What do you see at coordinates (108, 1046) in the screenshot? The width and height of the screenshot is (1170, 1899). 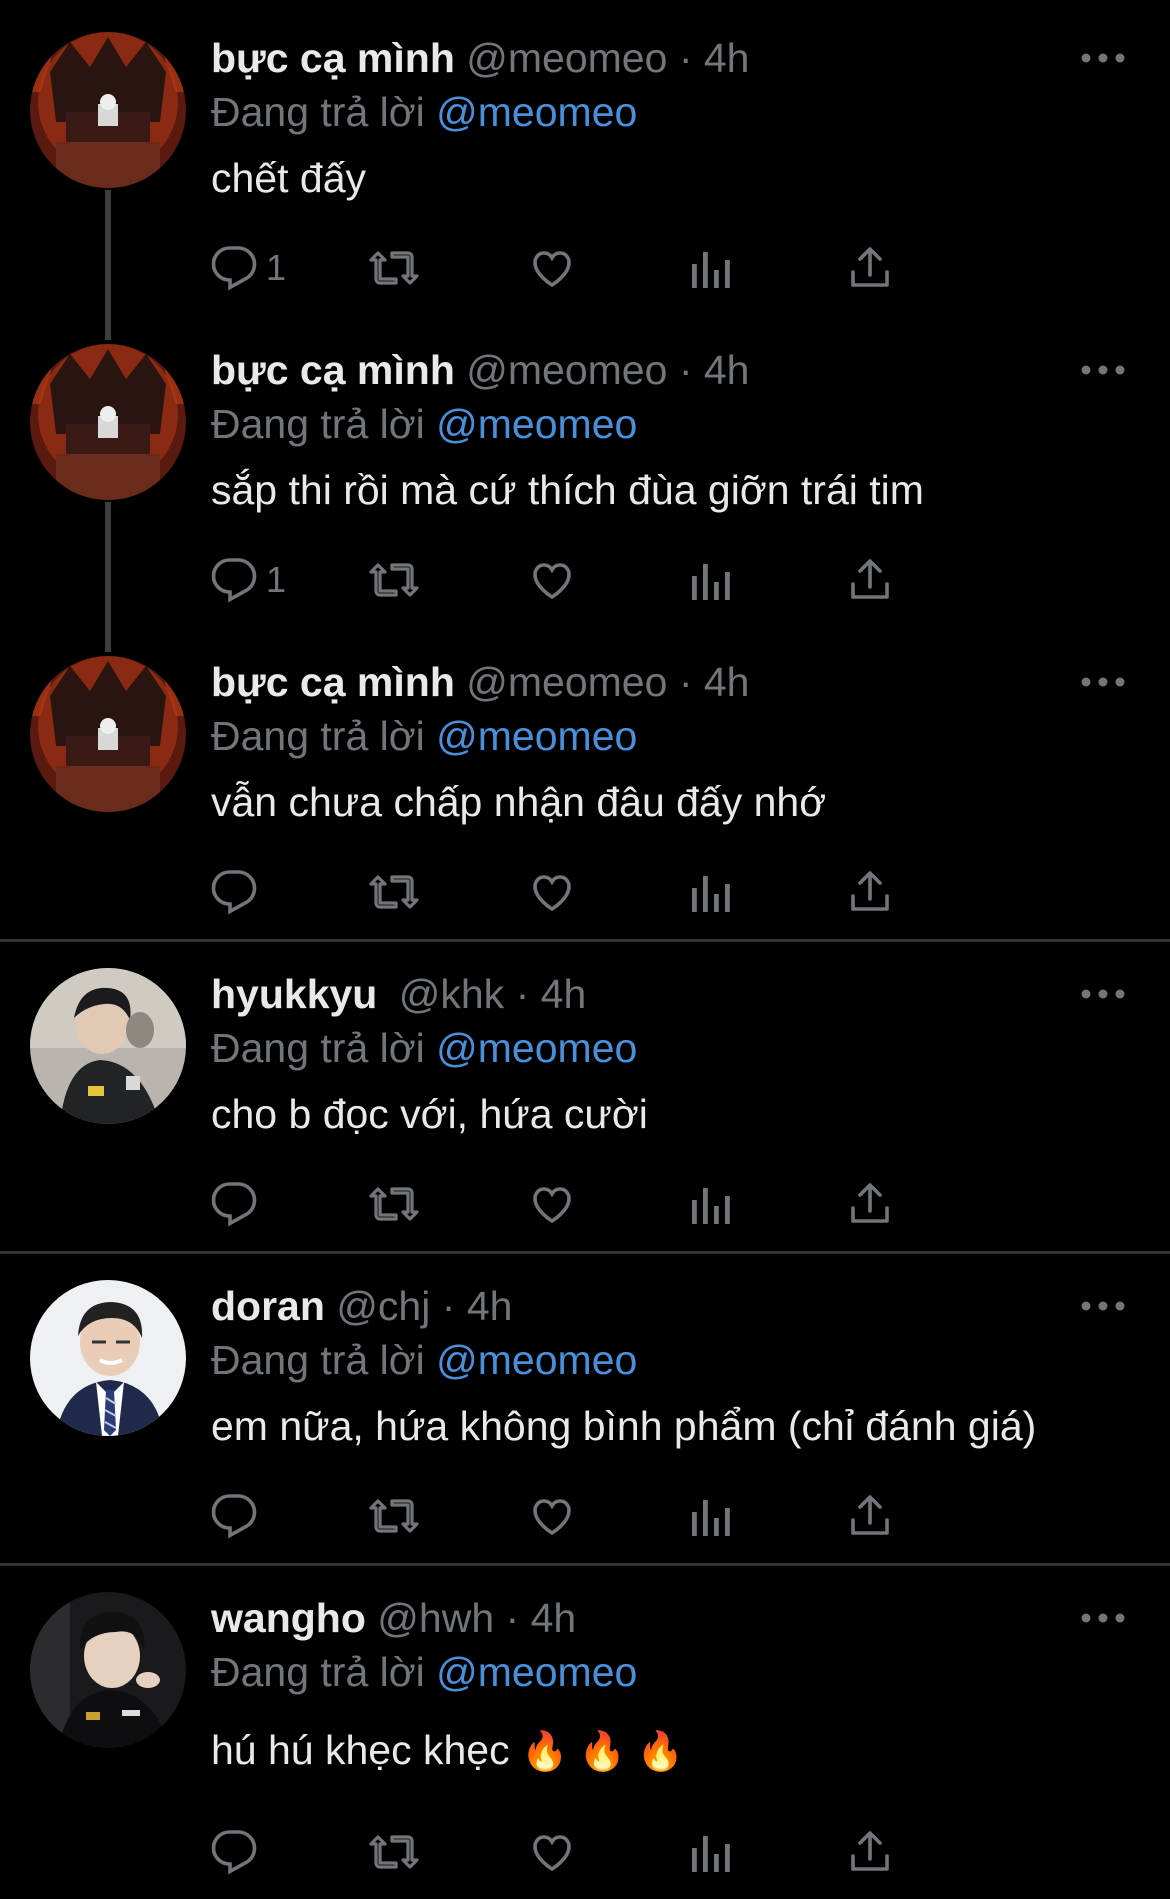 I see `user-avatar-hyukkyu` at bounding box center [108, 1046].